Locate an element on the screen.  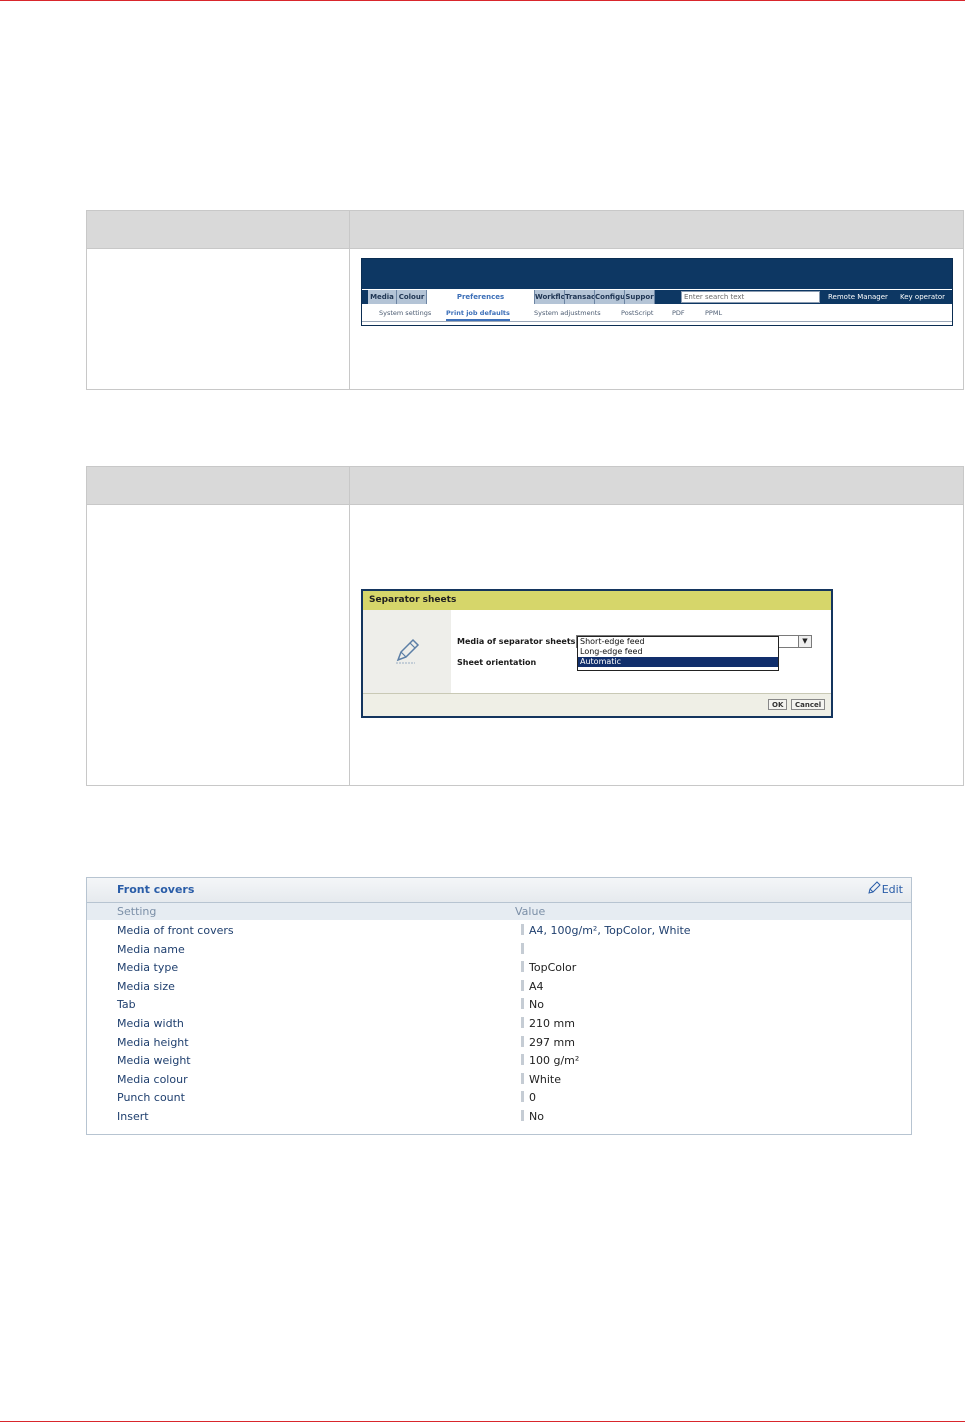
table-row: Media height 297 mm is located at coordinates (499, 1042).